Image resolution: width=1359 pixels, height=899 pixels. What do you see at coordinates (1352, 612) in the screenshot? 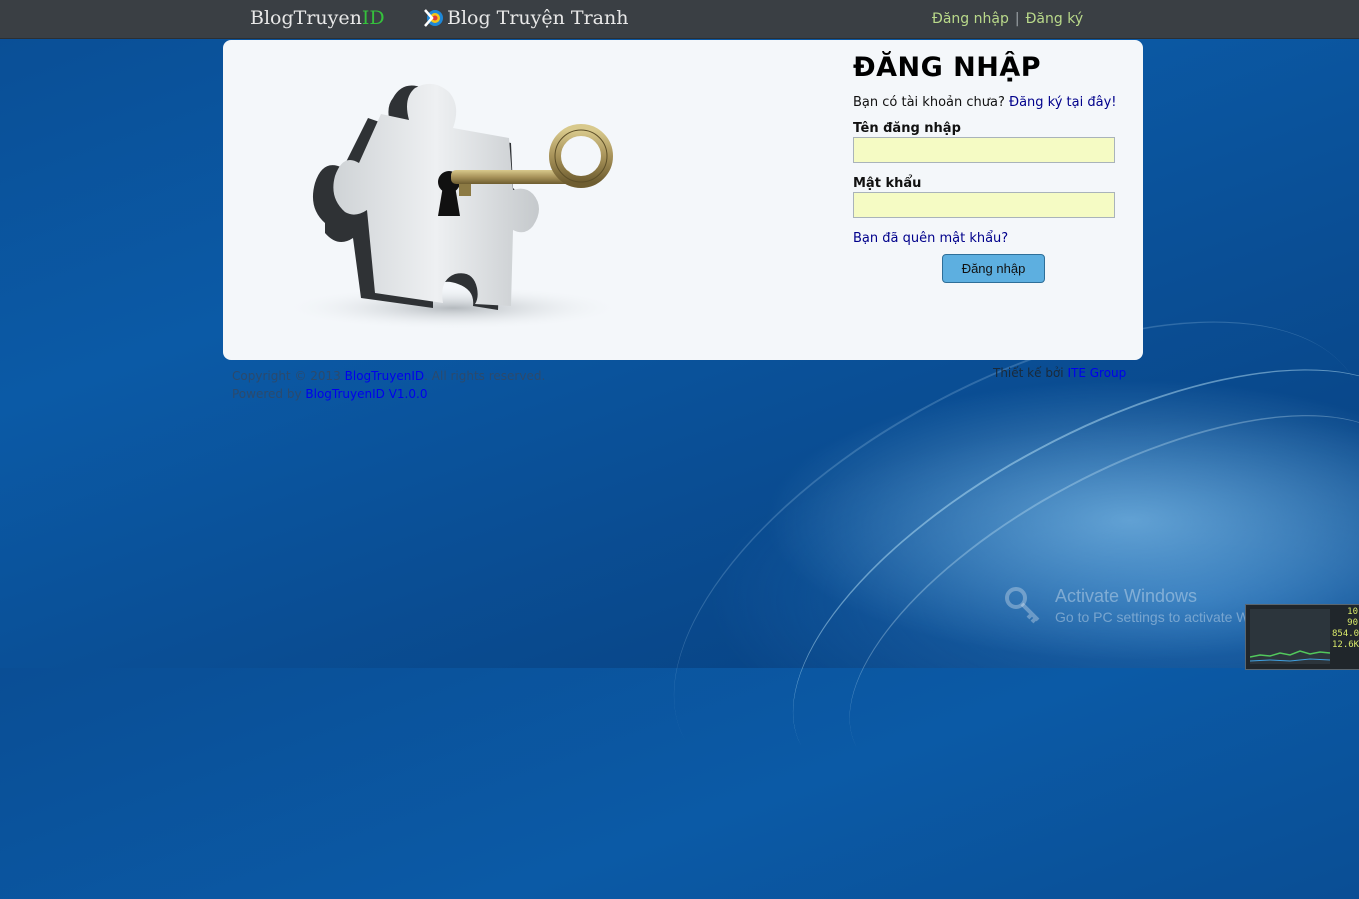
I see `monitor-value: 10` at bounding box center [1352, 612].